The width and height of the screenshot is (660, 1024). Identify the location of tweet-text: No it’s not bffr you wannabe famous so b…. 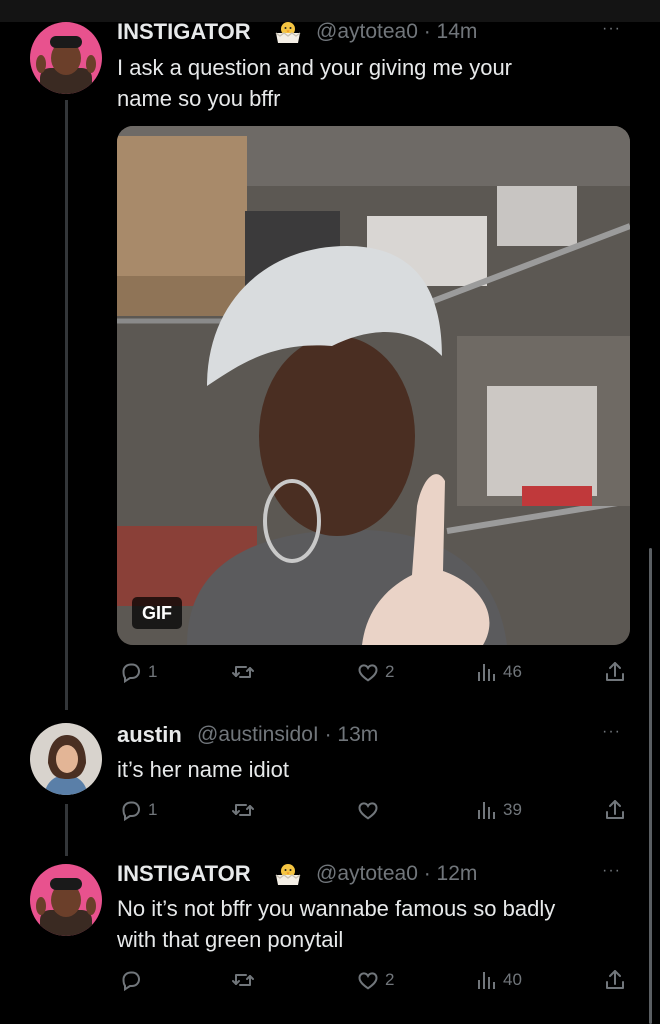
(336, 924).